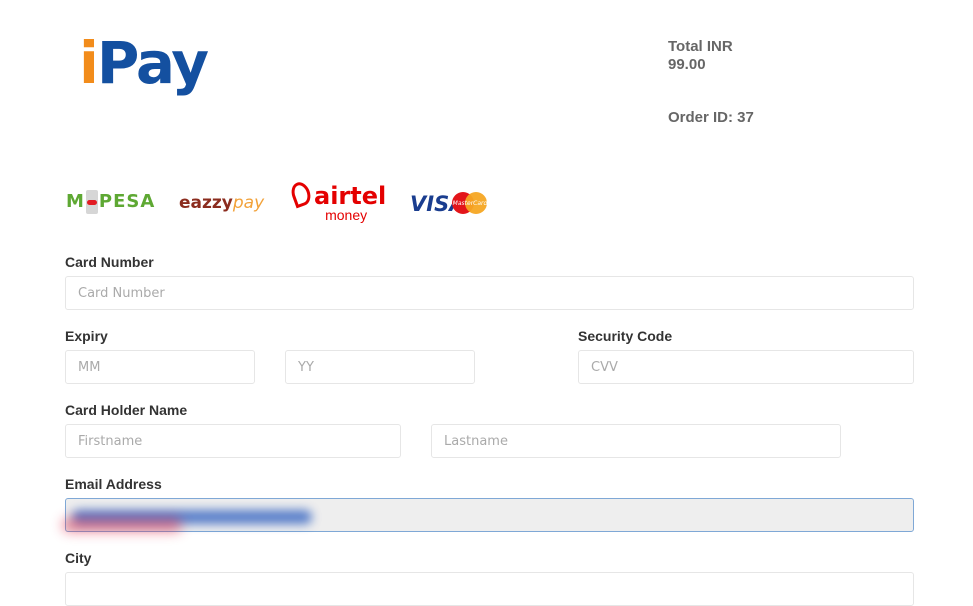 The width and height of the screenshot is (973, 606). Describe the element at coordinates (489, 589) in the screenshot. I see `city-input` at that location.